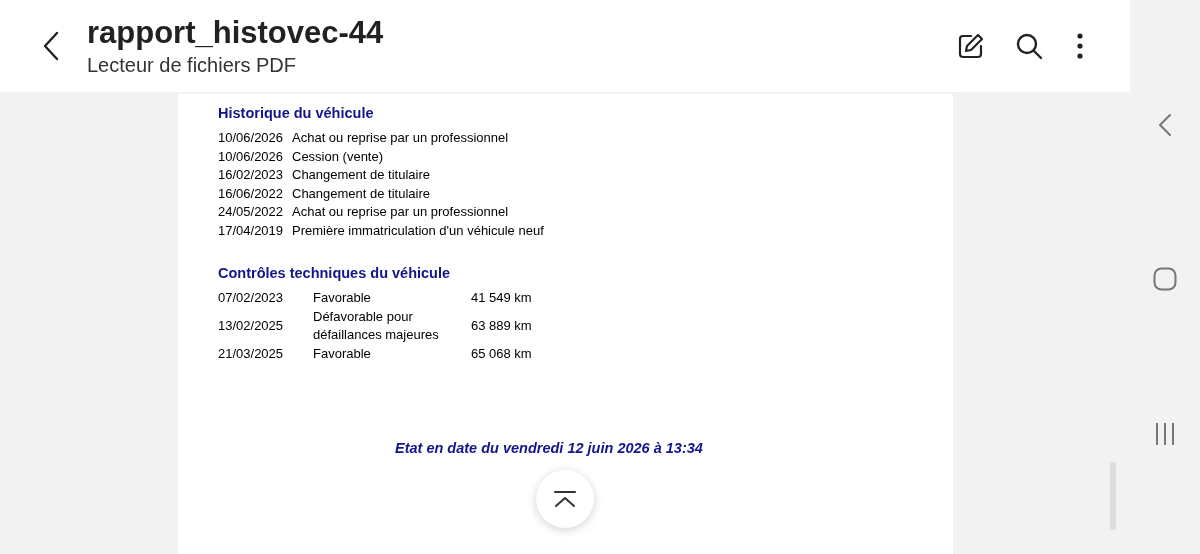  What do you see at coordinates (235, 33) in the screenshot?
I see `document-title: rapport_histovec-44` at bounding box center [235, 33].